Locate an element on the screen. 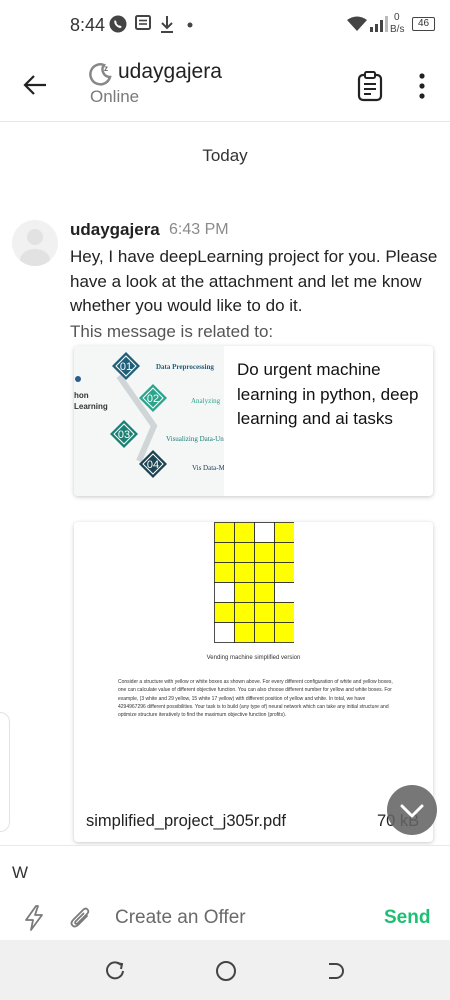 This screenshot has height=1000, width=450. download-icon is located at coordinates (167, 24).